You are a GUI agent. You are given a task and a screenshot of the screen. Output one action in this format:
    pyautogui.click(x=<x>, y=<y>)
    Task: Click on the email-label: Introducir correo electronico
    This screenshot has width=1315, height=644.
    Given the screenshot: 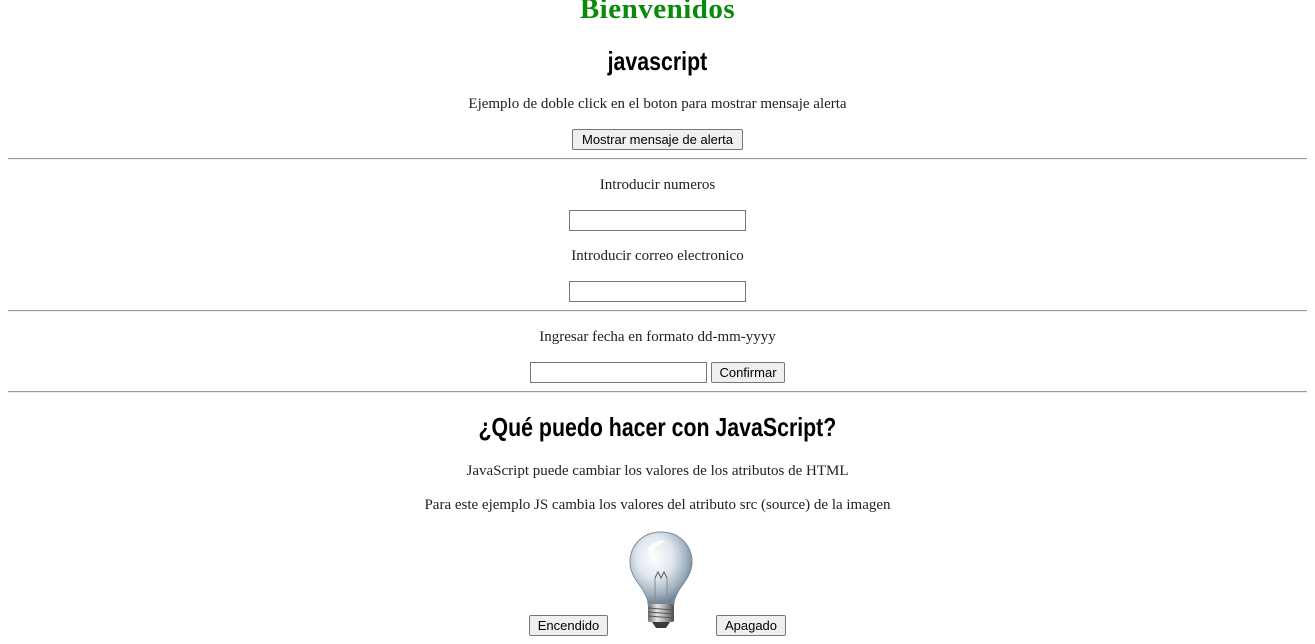 What is the action you would take?
    pyautogui.click(x=657, y=256)
    